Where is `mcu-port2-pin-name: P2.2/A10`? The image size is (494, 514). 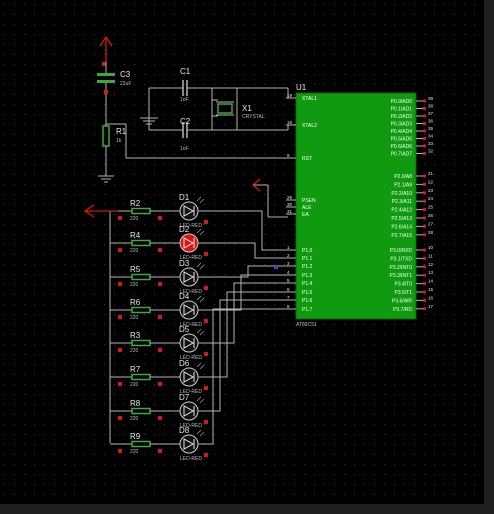
mcu-port2-pin-name: P2.2/A10 is located at coordinates (401, 194).